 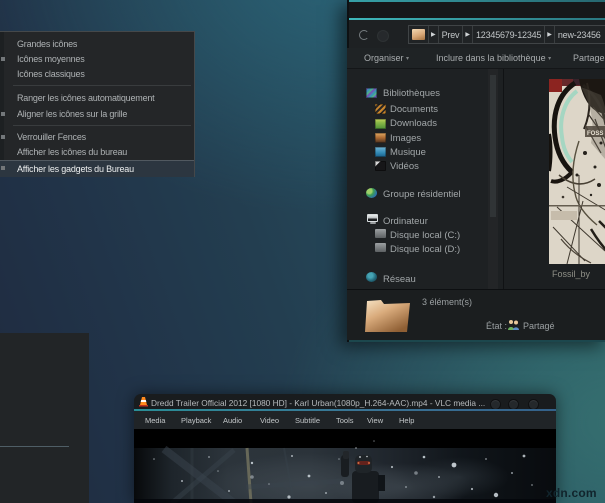 What do you see at coordinates (595, 134) in the screenshot?
I see `svg-text: FOSS` at bounding box center [595, 134].